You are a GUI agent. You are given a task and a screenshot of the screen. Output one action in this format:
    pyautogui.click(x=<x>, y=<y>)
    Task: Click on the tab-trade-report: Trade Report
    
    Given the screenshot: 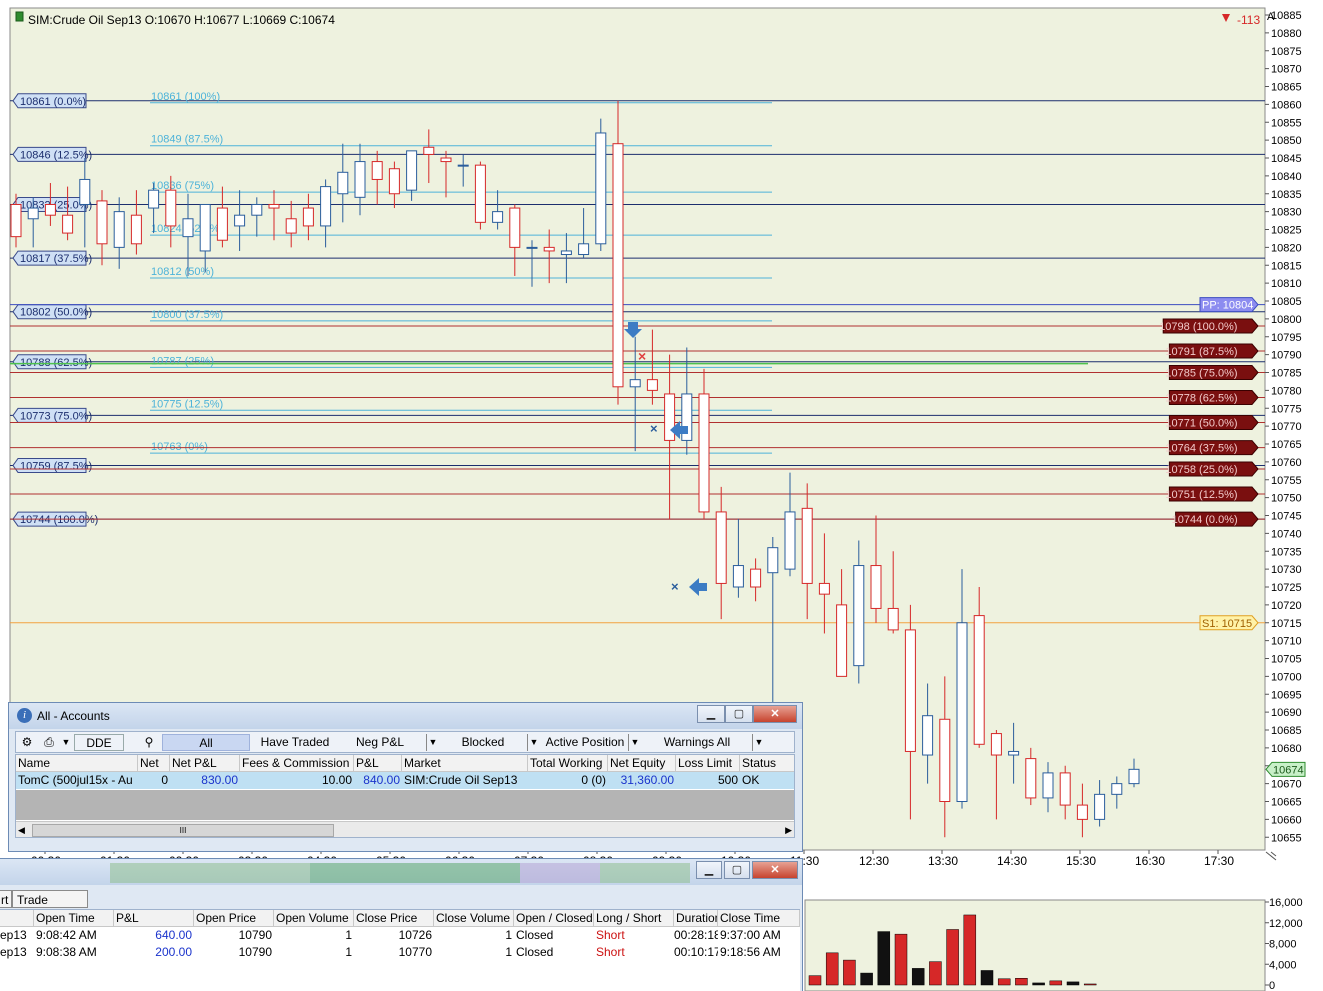 What is the action you would take?
    pyautogui.click(x=50, y=907)
    